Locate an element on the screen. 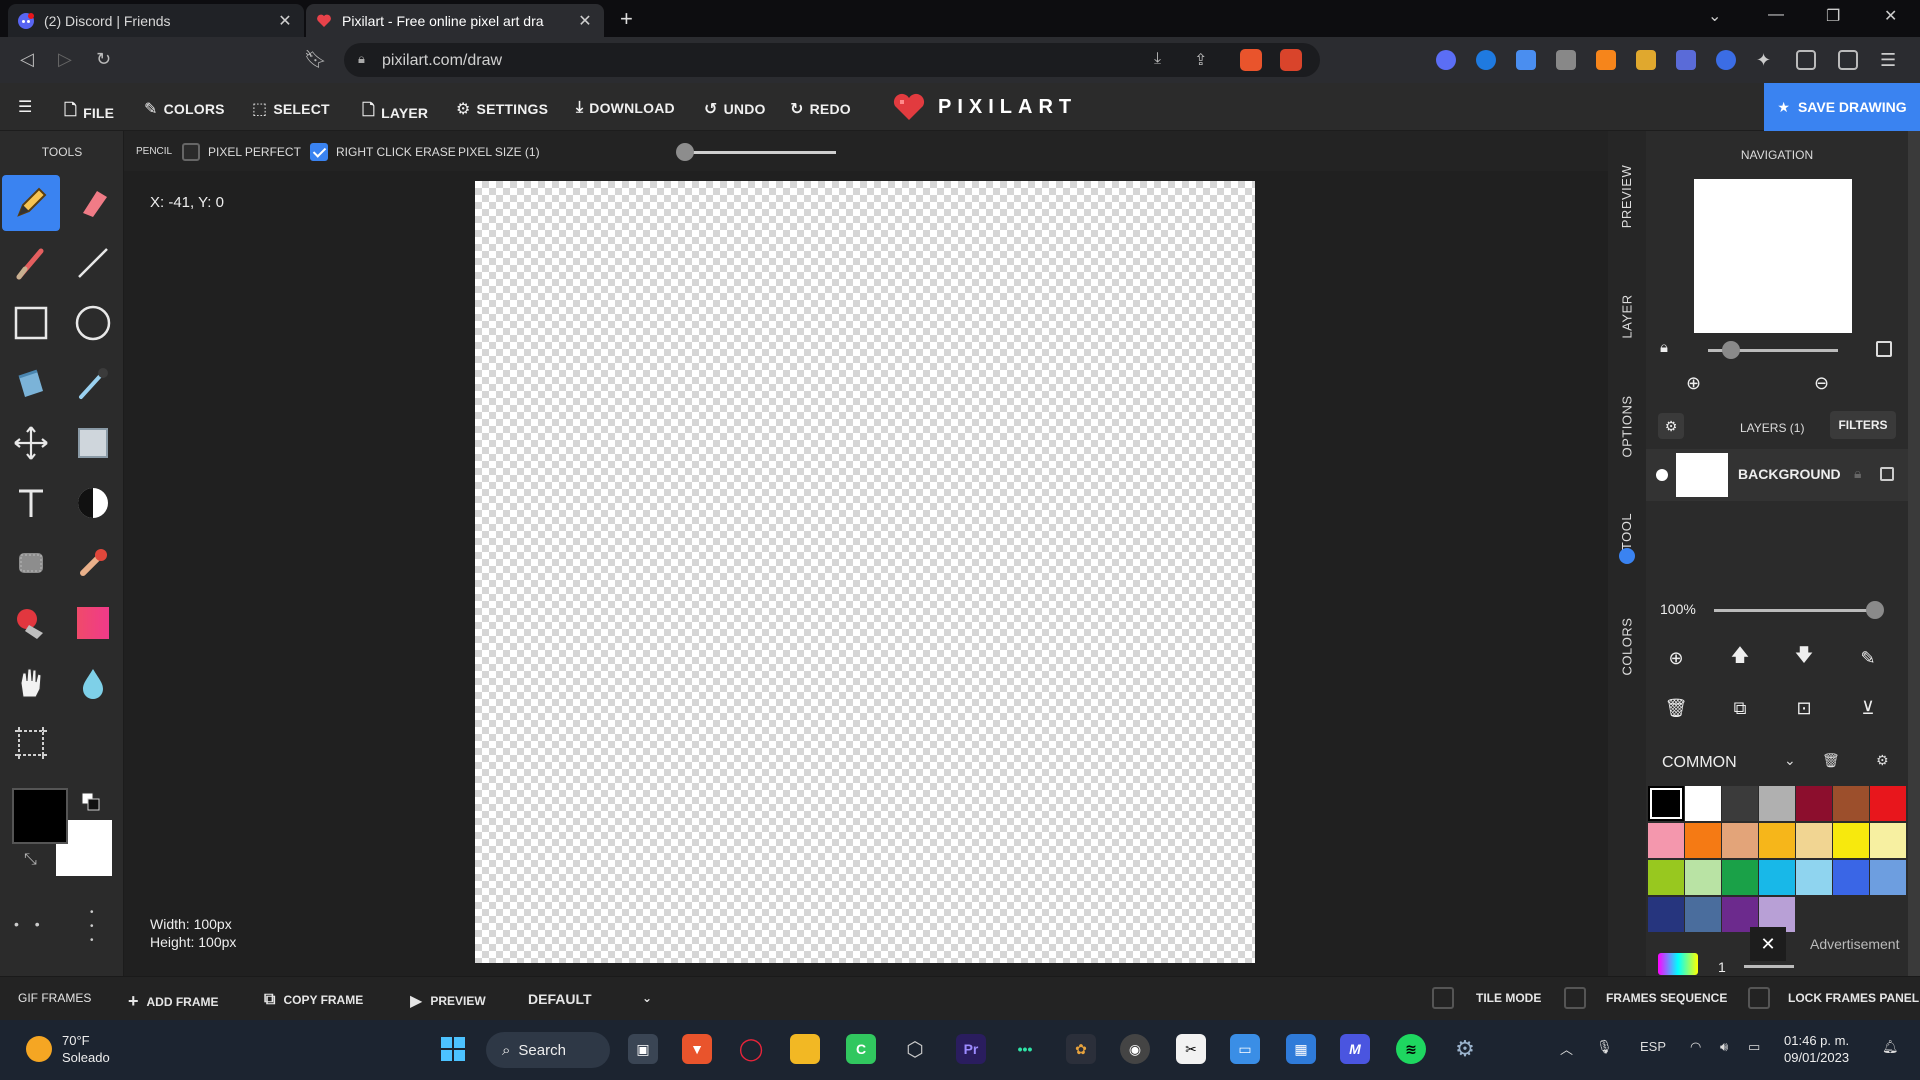  circle-tool is located at coordinates (93, 323).